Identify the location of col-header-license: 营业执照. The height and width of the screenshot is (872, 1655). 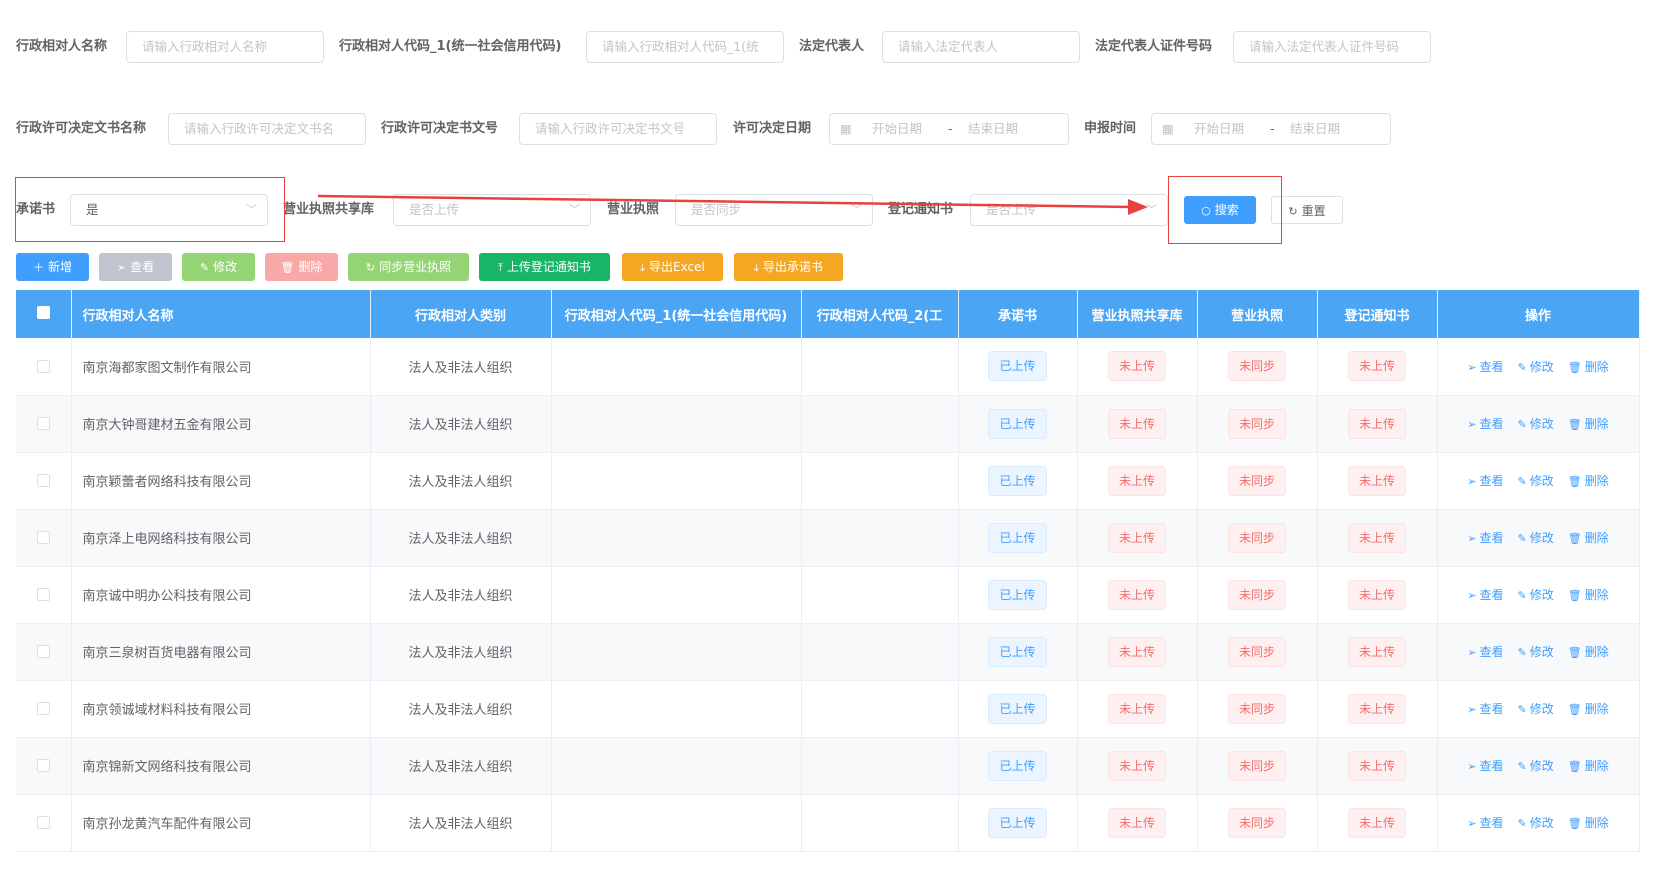
(1257, 314).